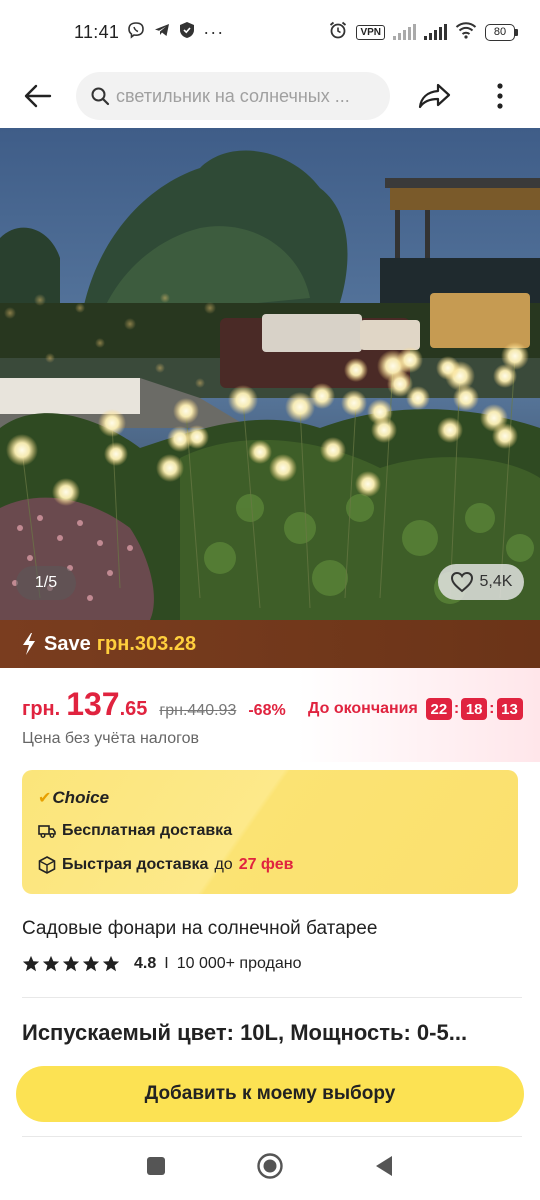 The image size is (540, 1200). What do you see at coordinates (363, 708) in the screenshot?
I see `countdown-label: До окончания` at bounding box center [363, 708].